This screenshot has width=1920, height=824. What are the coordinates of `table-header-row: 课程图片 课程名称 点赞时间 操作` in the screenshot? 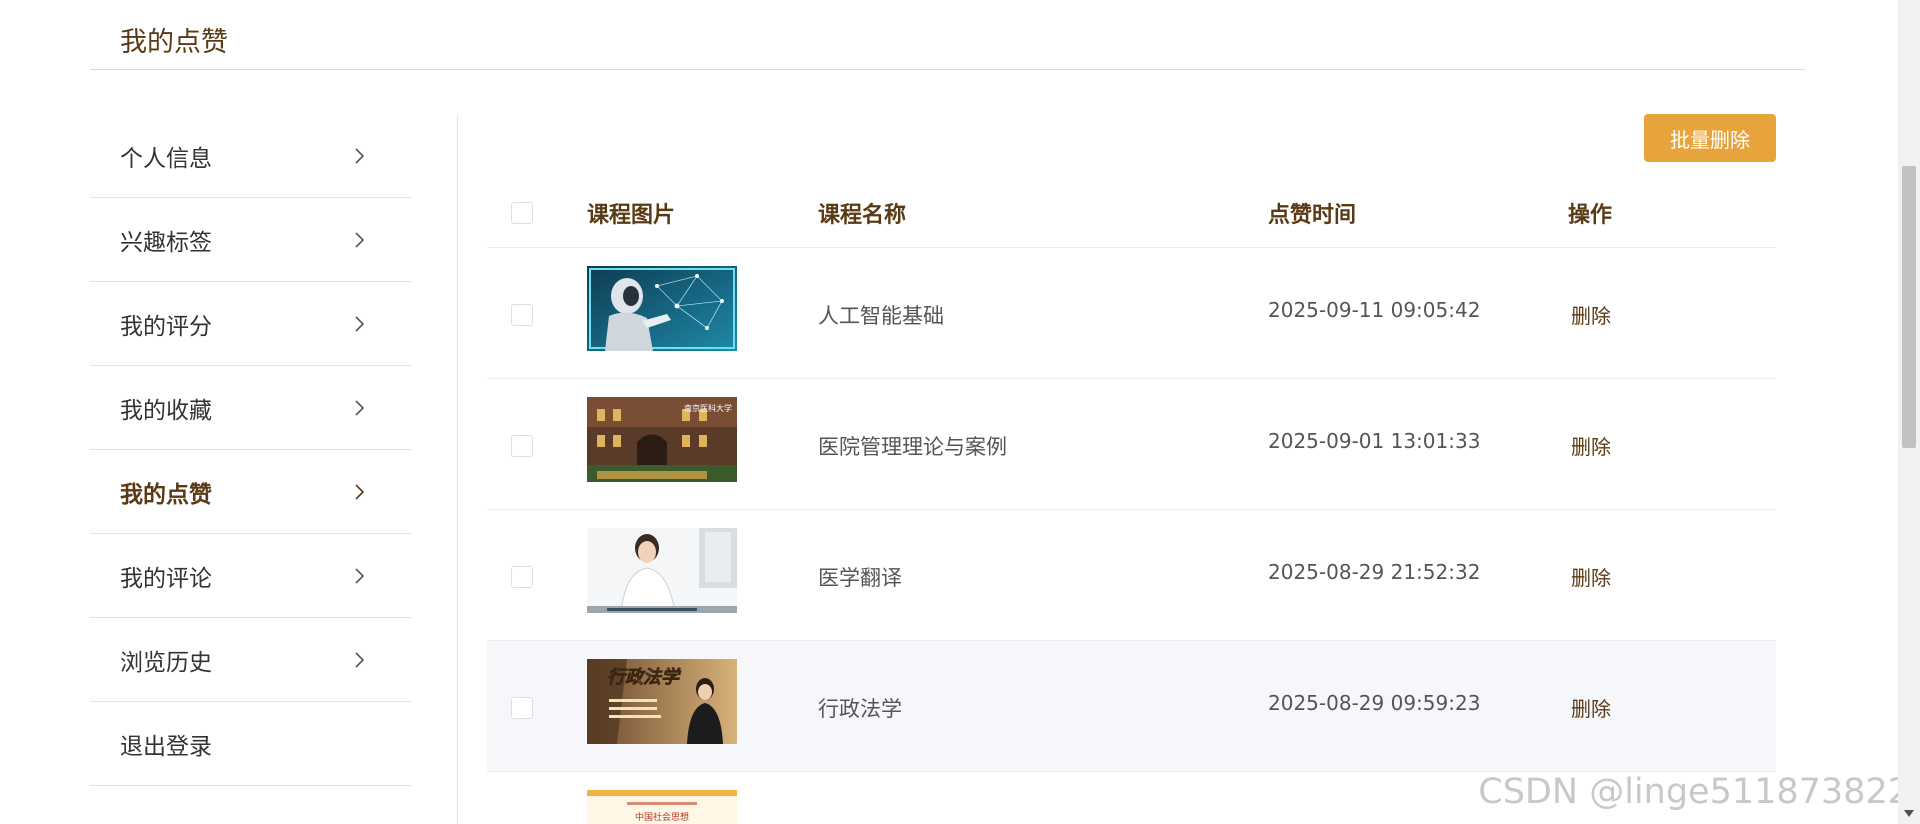 It's located at (1131, 211).